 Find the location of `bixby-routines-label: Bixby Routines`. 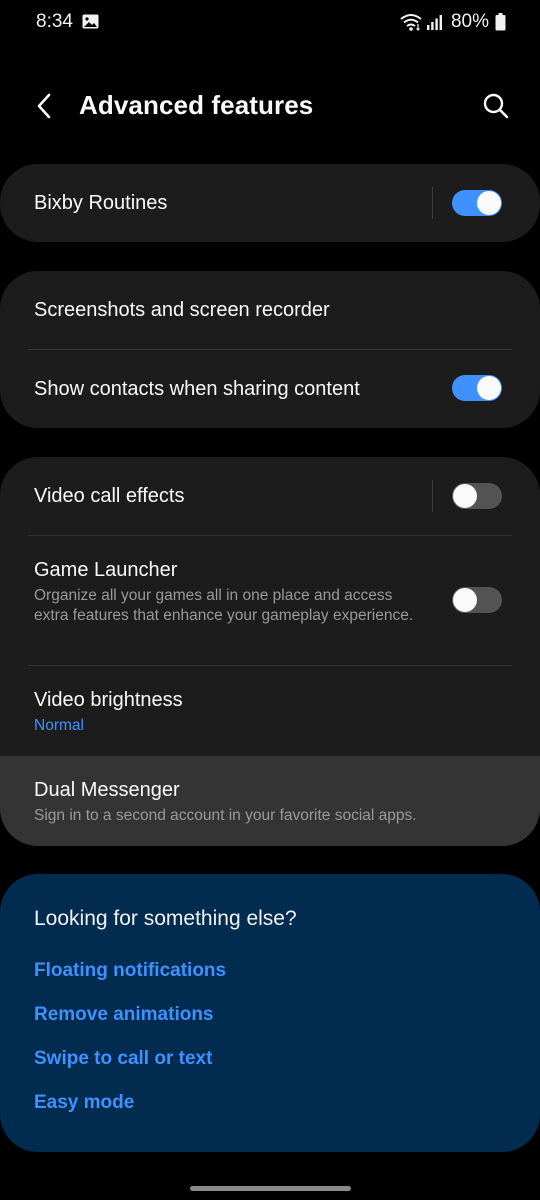

bixby-routines-label: Bixby Routines is located at coordinates (101, 203).